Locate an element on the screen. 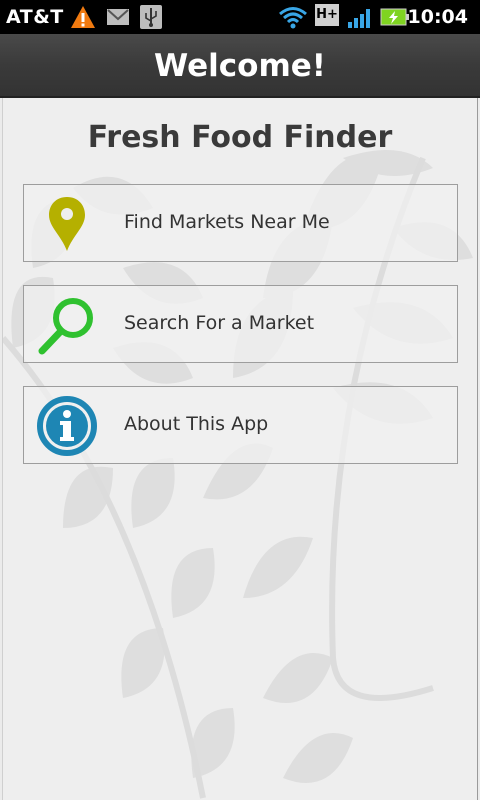  app-heading: Fresh Food Finder is located at coordinates (240, 137).